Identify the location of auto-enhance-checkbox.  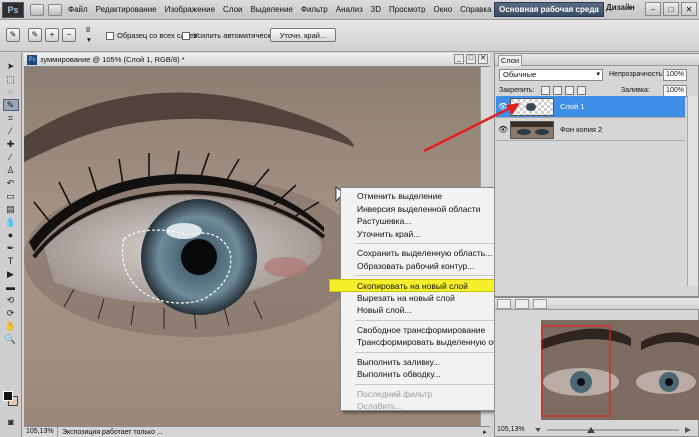
(186, 36).